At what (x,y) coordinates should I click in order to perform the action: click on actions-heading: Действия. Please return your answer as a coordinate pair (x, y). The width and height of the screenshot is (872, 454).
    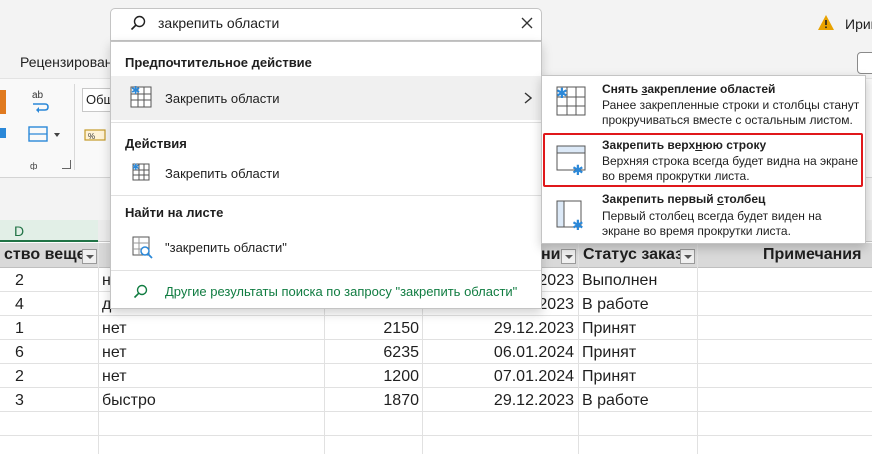
    Looking at the image, I should click on (156, 143).